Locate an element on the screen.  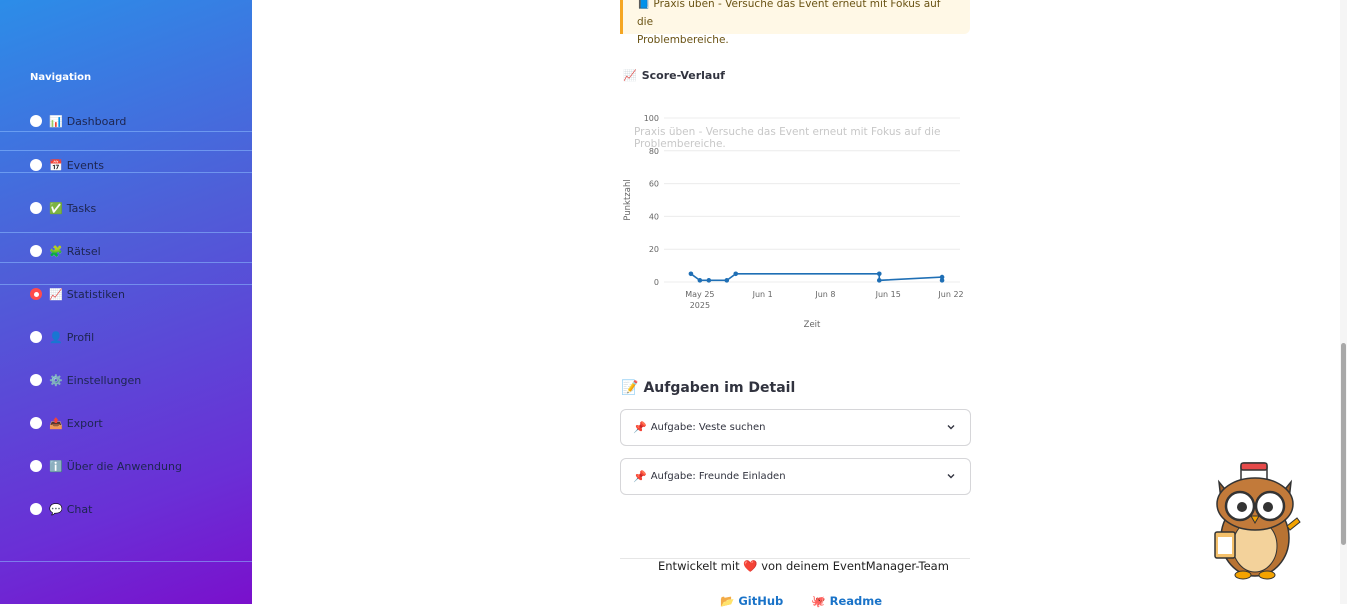
sidebar-item-einstellungen: ⚙️ Einstellungen is located at coordinates (85, 380).